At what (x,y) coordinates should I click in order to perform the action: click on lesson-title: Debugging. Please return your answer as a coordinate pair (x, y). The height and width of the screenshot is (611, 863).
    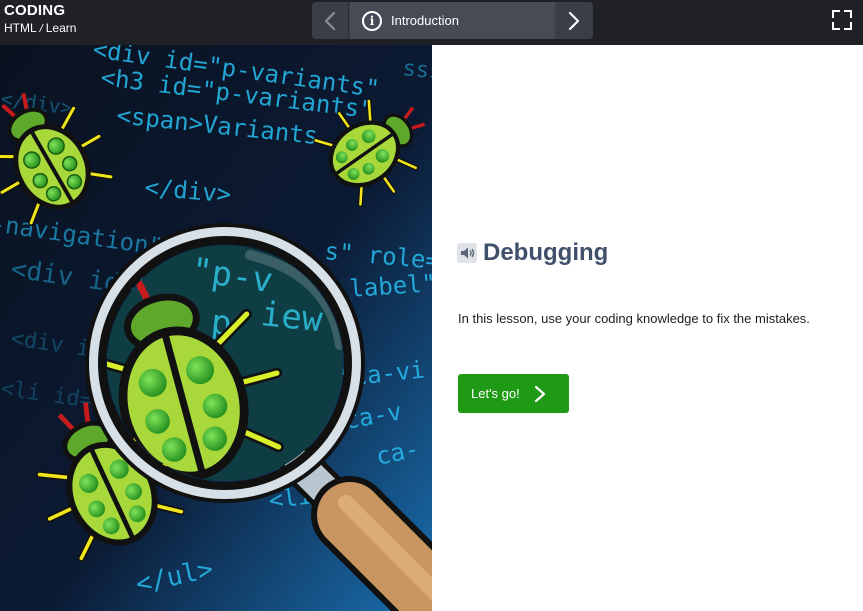
    Looking at the image, I should click on (546, 252).